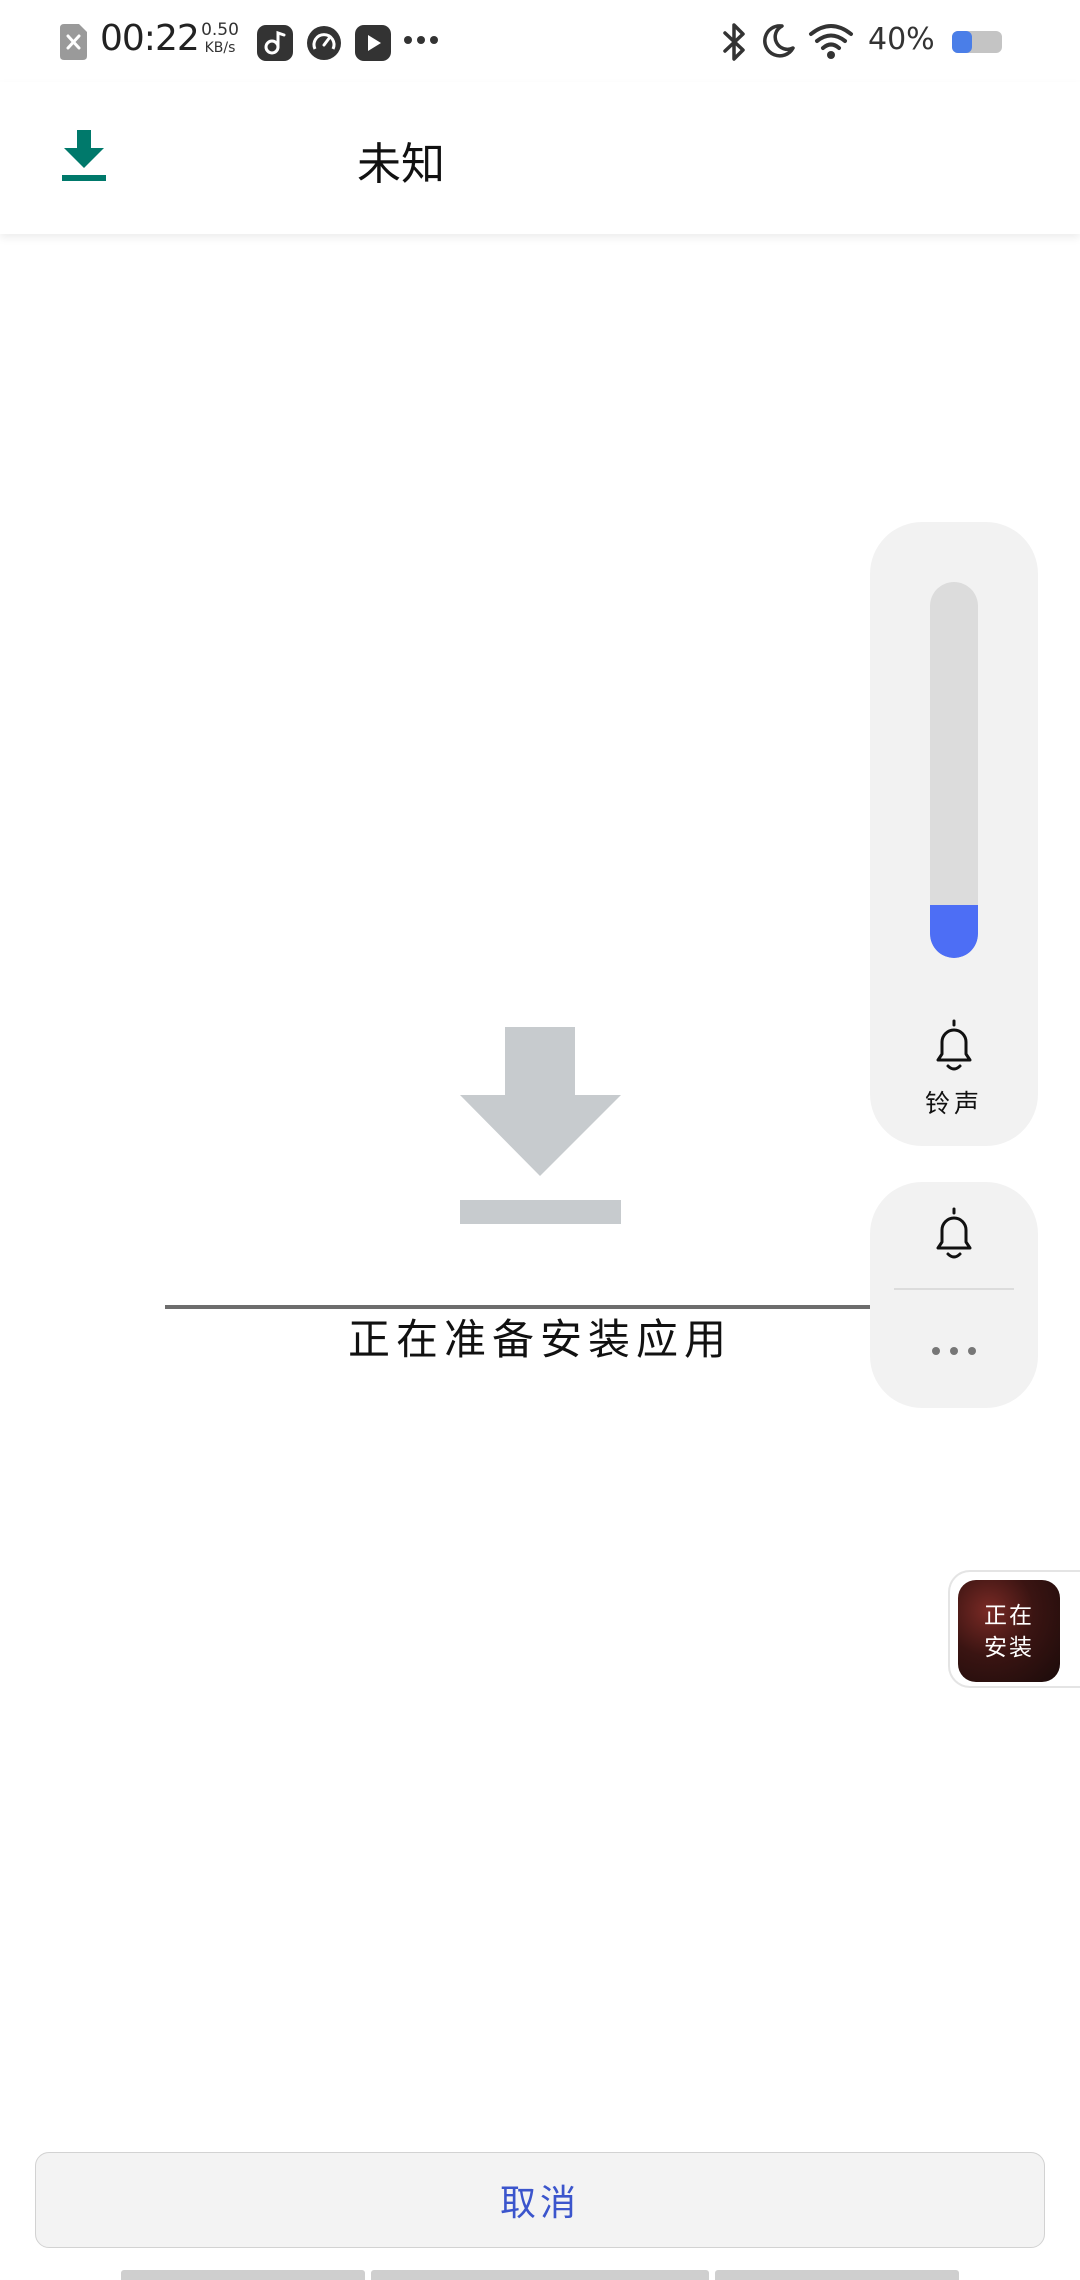  I want to click on volume-panel: 铃声, so click(954, 834).